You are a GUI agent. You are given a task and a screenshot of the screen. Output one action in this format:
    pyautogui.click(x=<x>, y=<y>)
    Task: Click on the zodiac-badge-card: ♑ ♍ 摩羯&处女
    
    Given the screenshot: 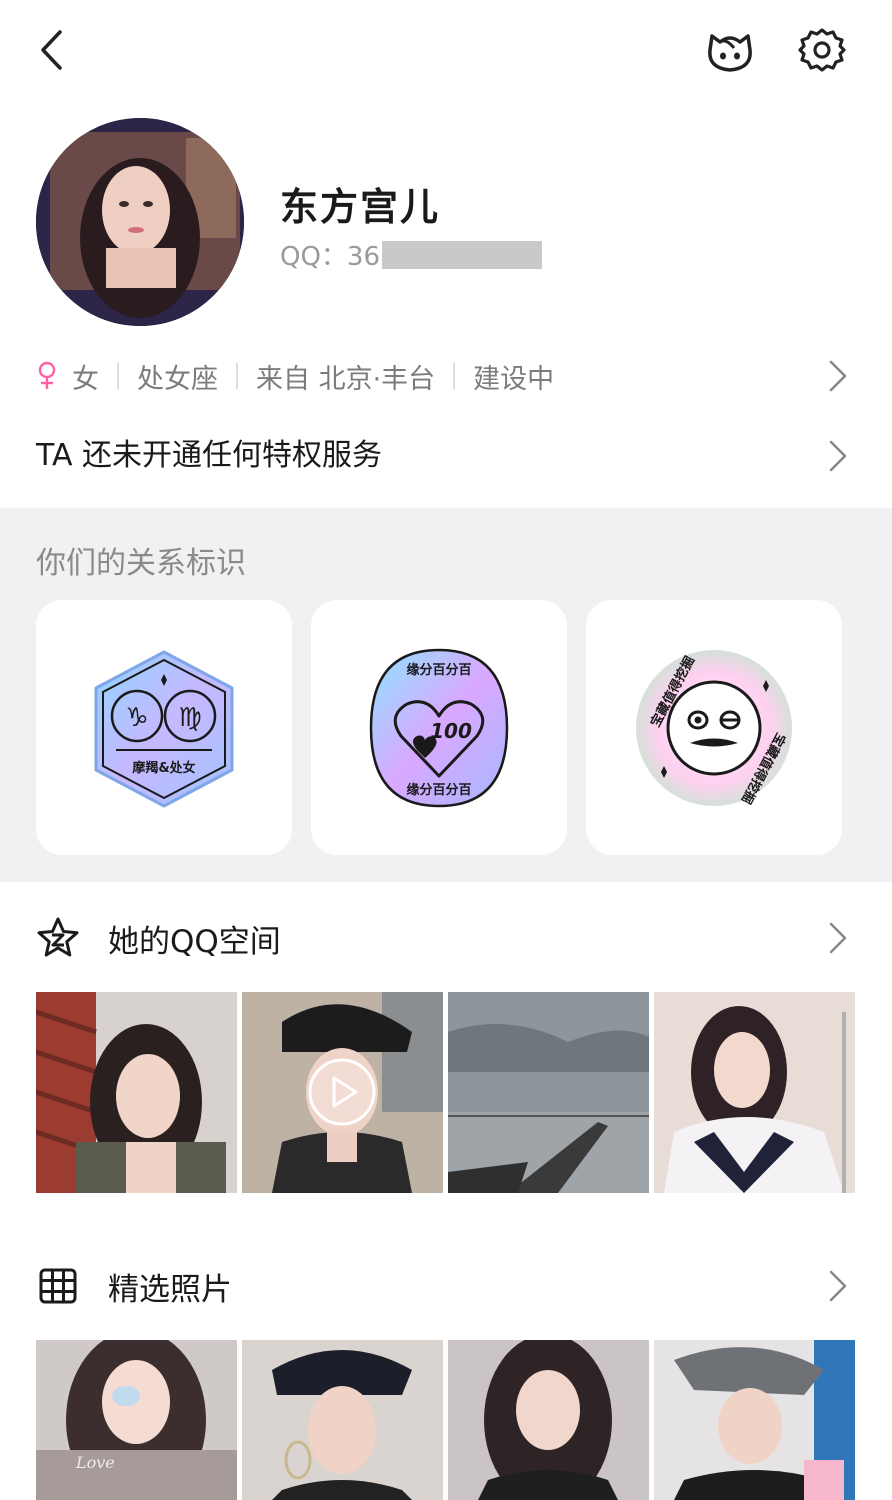 What is the action you would take?
    pyautogui.click(x=164, y=727)
    